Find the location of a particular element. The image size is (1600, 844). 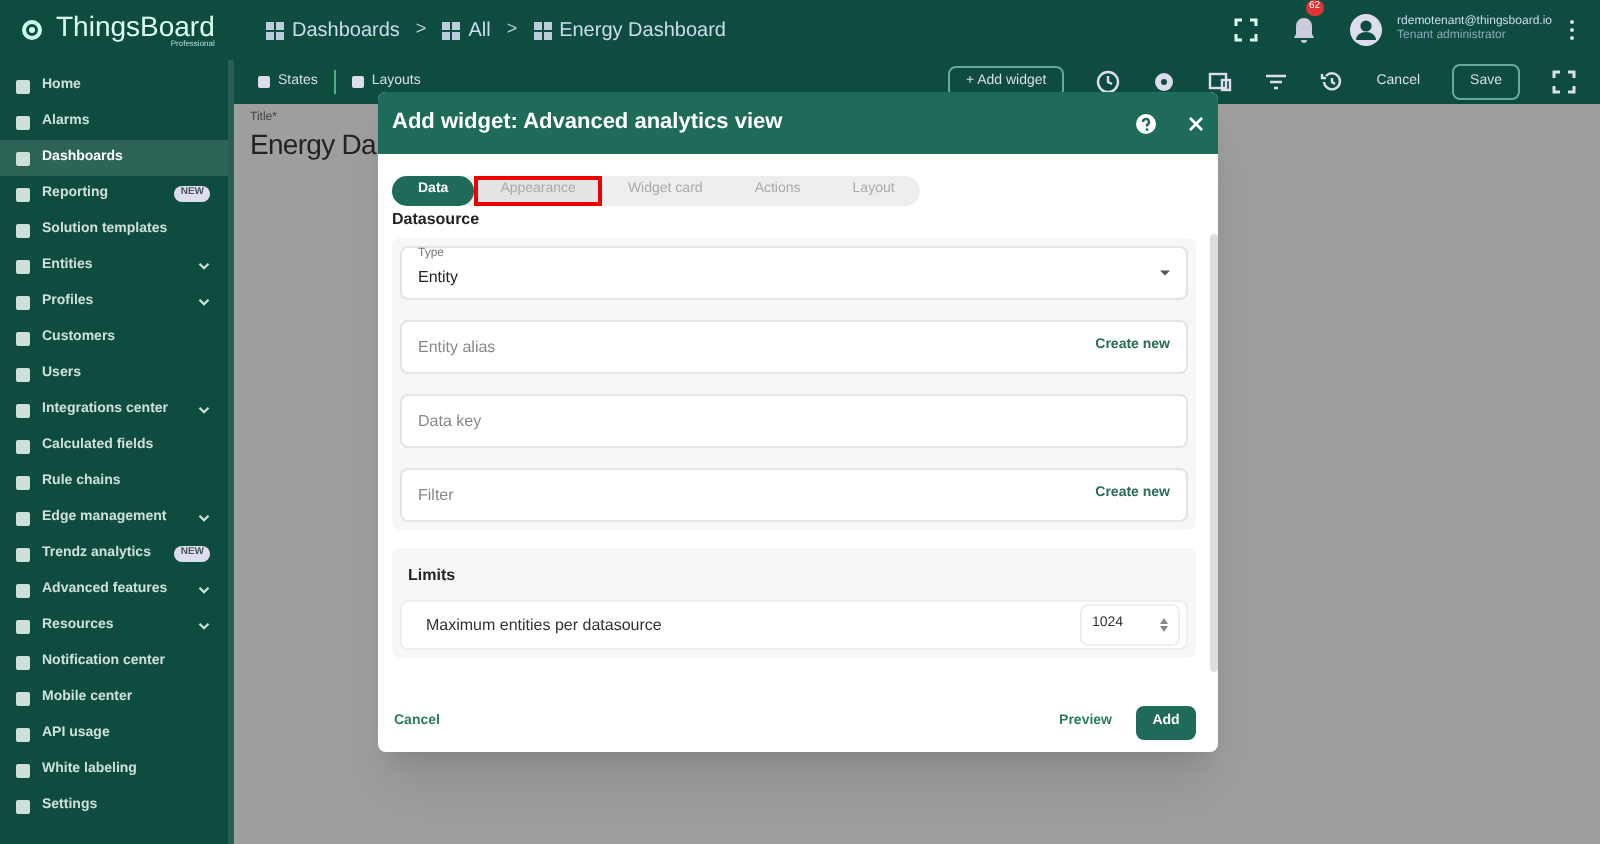

close-icon is located at coordinates (1196, 123).